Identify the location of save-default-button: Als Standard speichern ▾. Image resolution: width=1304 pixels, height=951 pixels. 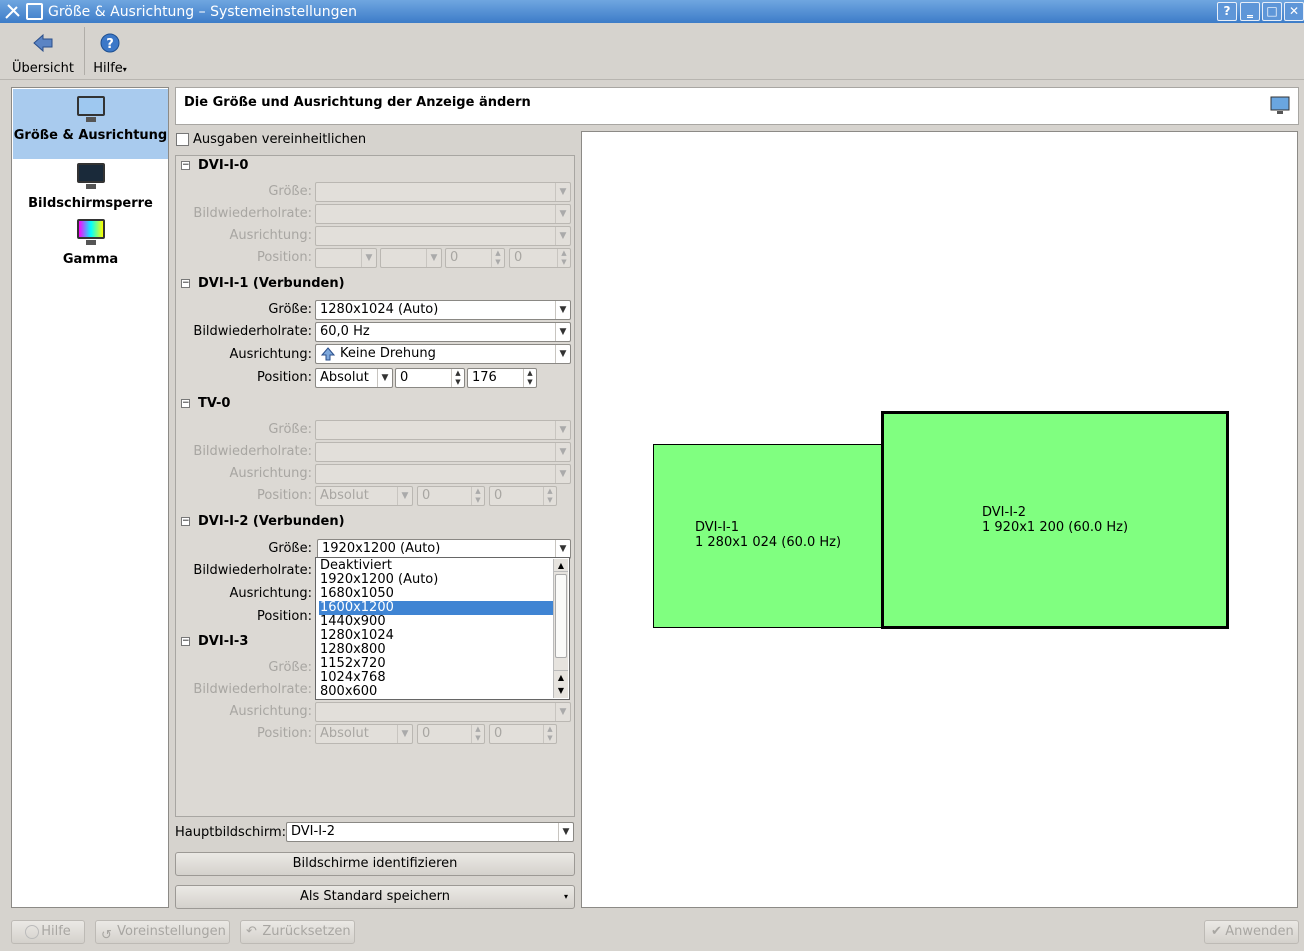
(375, 897).